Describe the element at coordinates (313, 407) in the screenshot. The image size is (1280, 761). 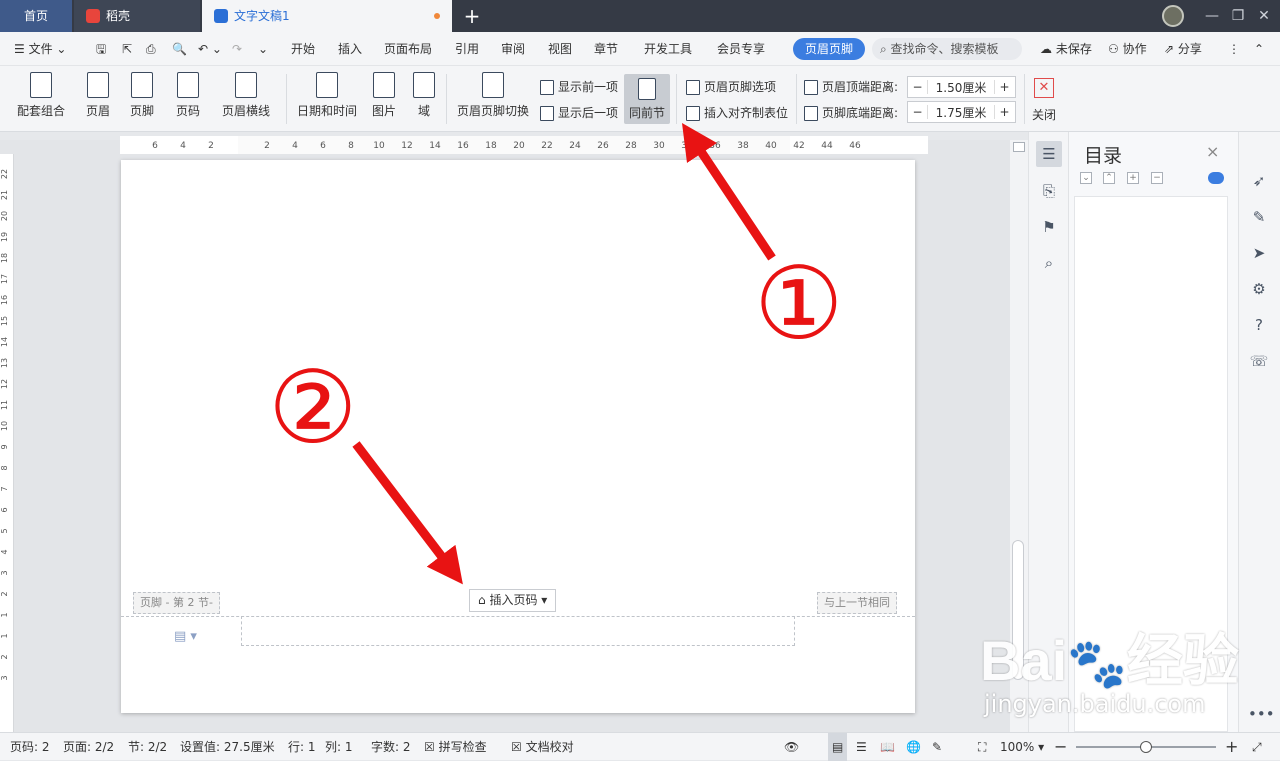
I see `marker-2: ②` at that location.